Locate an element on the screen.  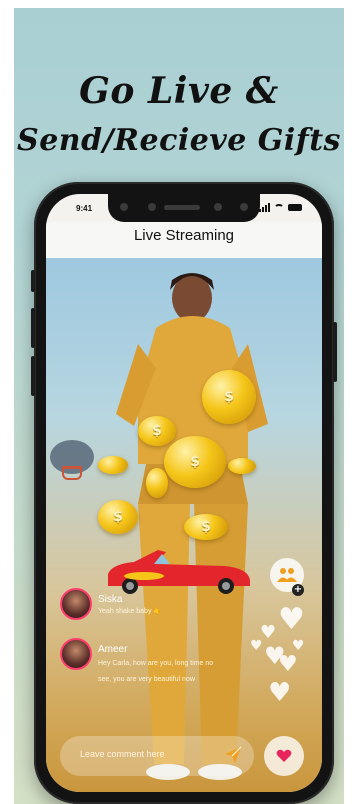
power-button is located at coordinates (335, 352).